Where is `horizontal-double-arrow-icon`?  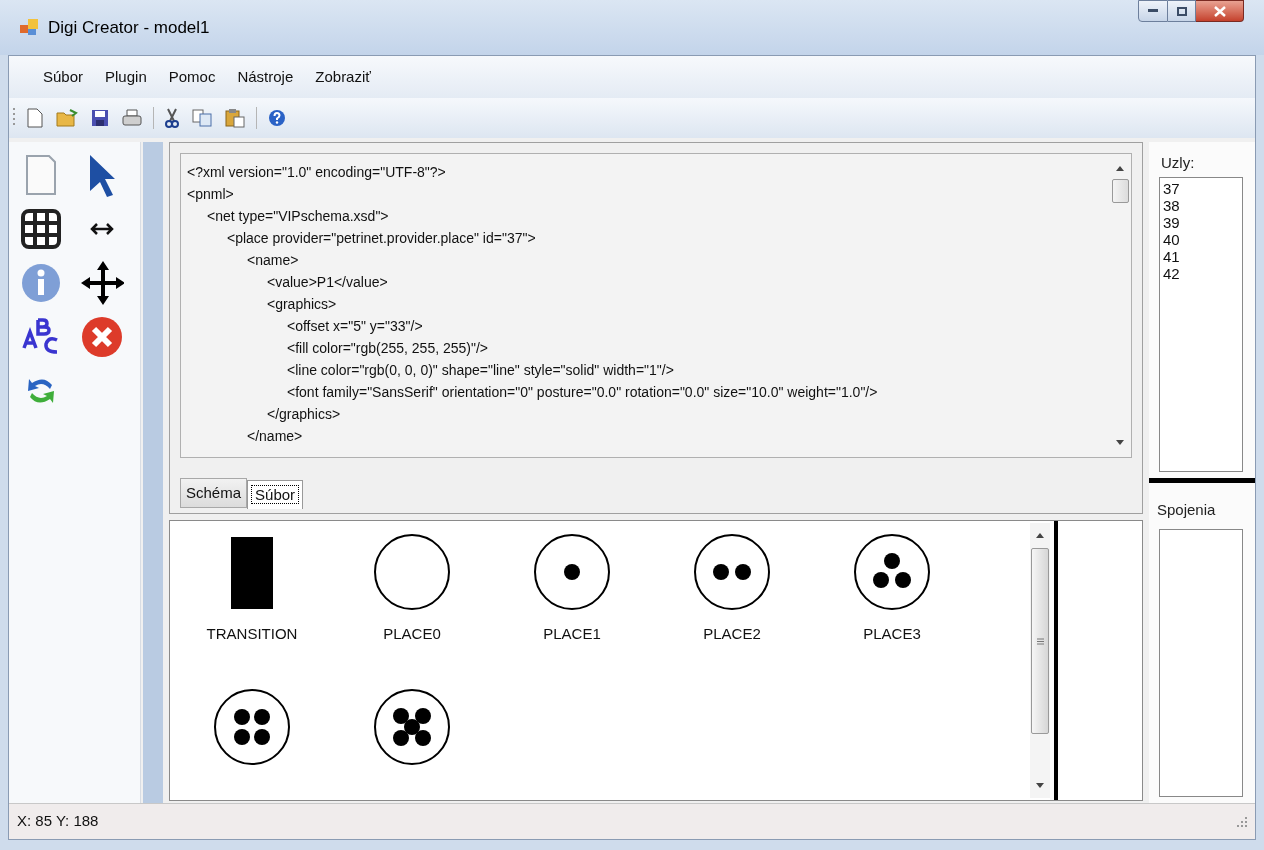
horizontal-double-arrow-icon is located at coordinates (101, 229).